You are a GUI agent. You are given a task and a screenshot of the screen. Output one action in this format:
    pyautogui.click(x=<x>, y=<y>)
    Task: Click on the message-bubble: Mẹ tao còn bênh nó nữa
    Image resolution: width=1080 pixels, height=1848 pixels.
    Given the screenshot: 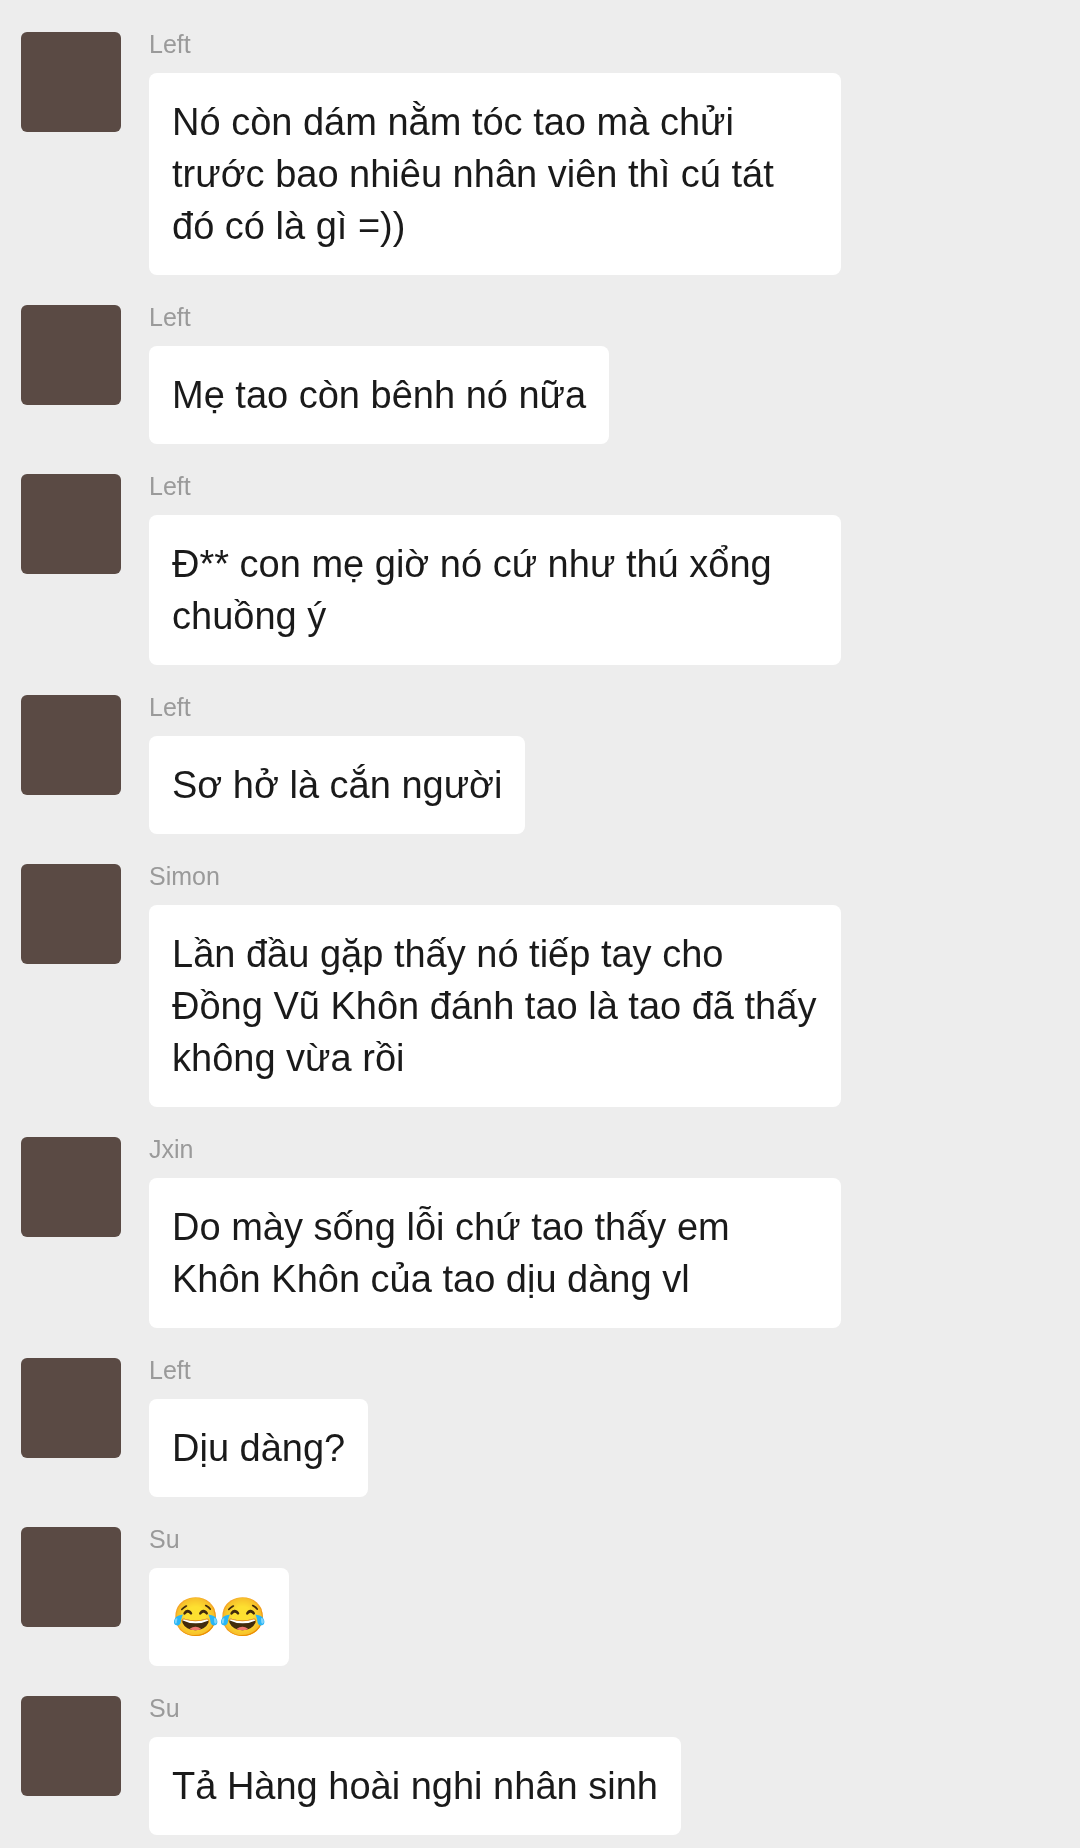 What is the action you would take?
    pyautogui.click(x=379, y=395)
    